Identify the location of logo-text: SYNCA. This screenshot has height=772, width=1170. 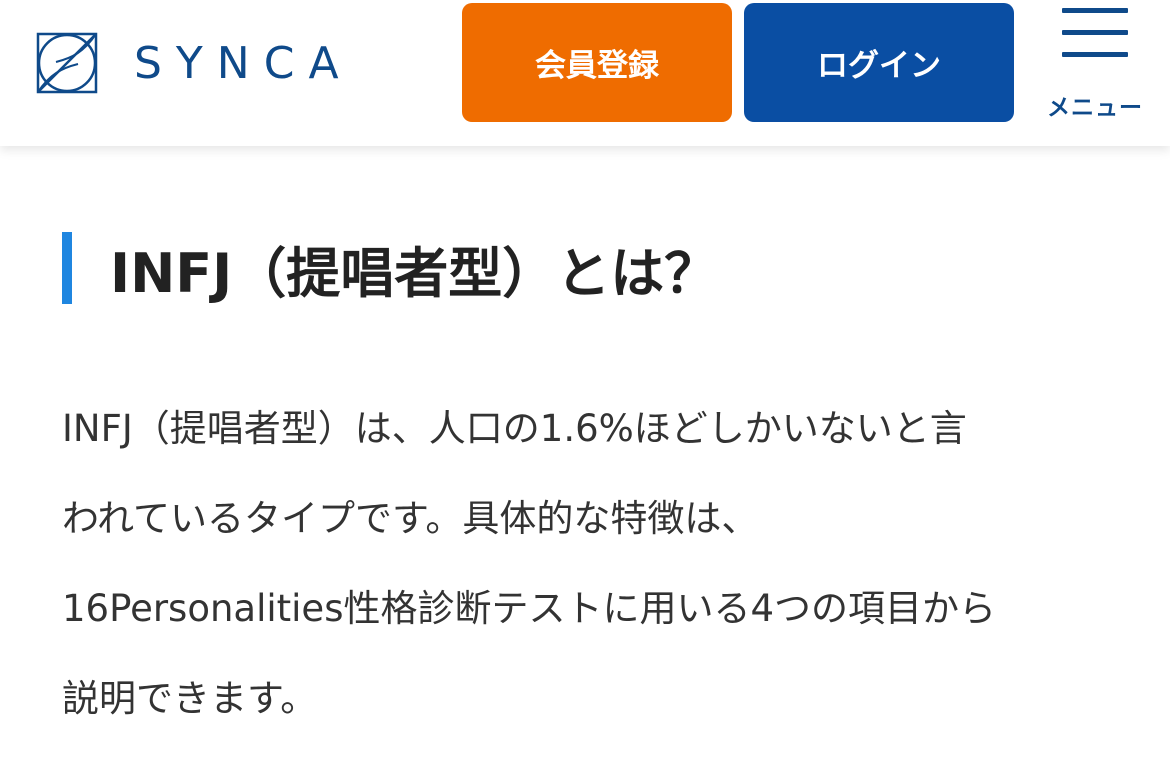
(243, 63).